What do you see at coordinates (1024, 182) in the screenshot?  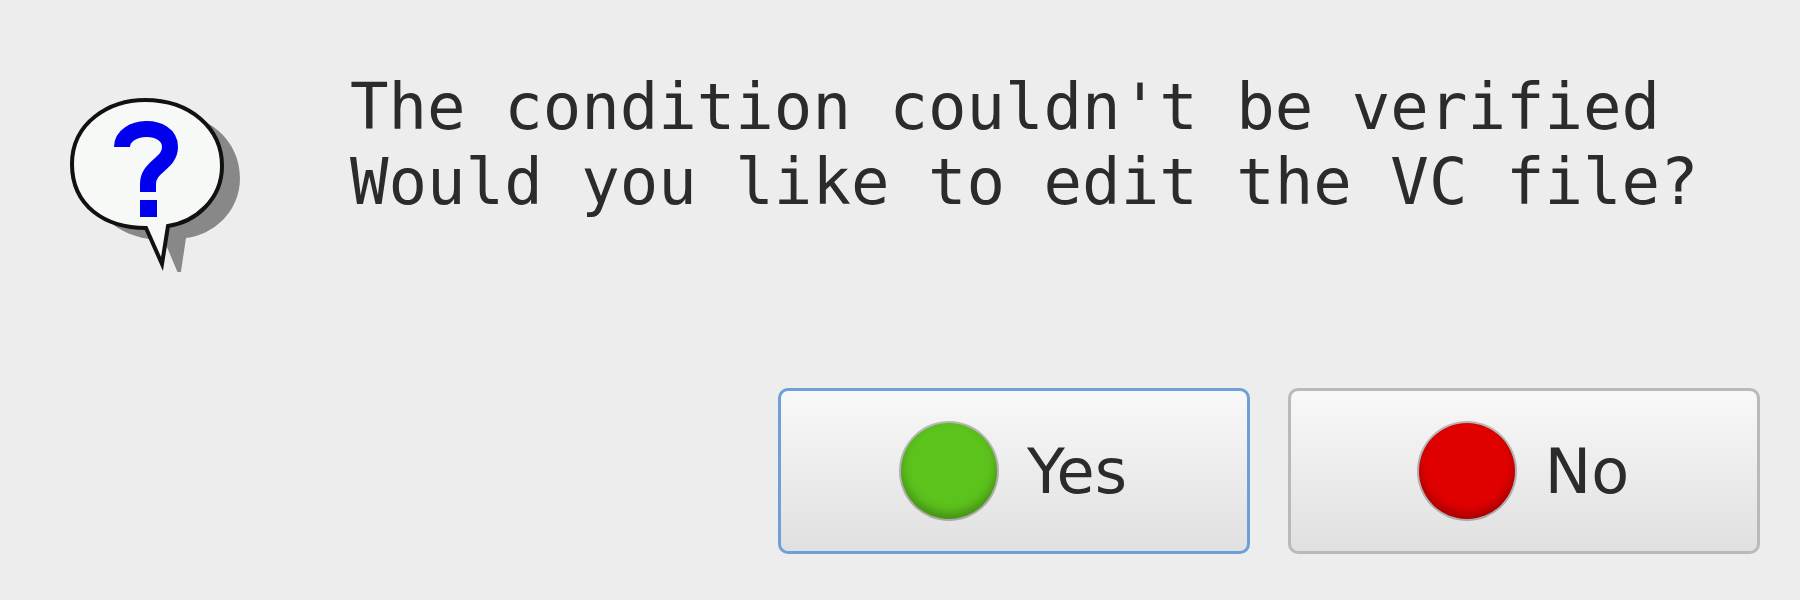 I see `message-text: Would you like to edit the VC file?` at bounding box center [1024, 182].